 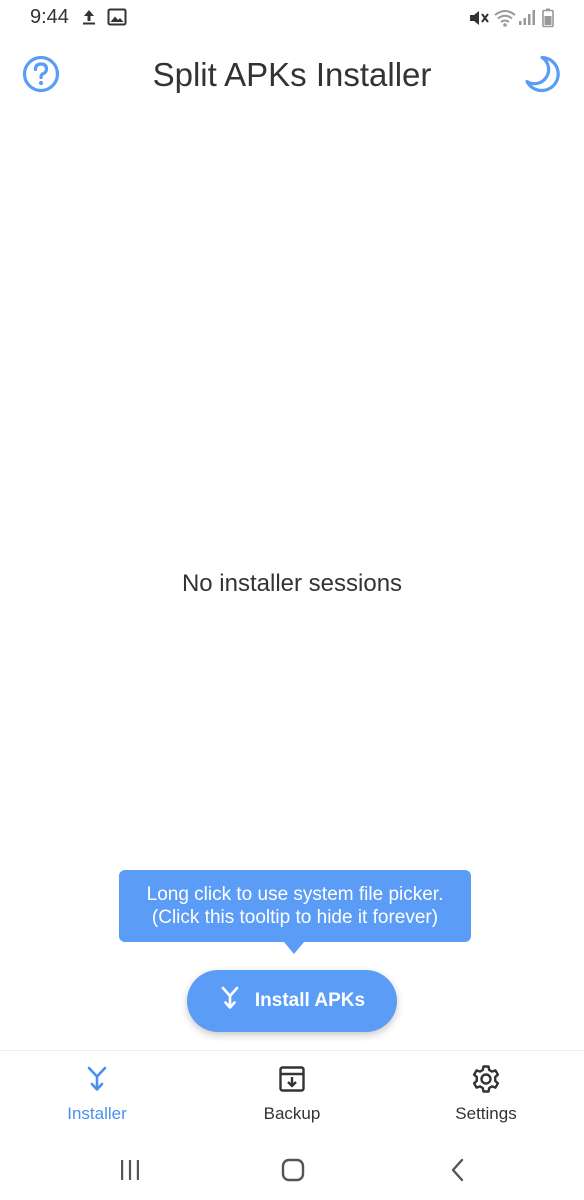 What do you see at coordinates (527, 19) in the screenshot?
I see `signal-icon` at bounding box center [527, 19].